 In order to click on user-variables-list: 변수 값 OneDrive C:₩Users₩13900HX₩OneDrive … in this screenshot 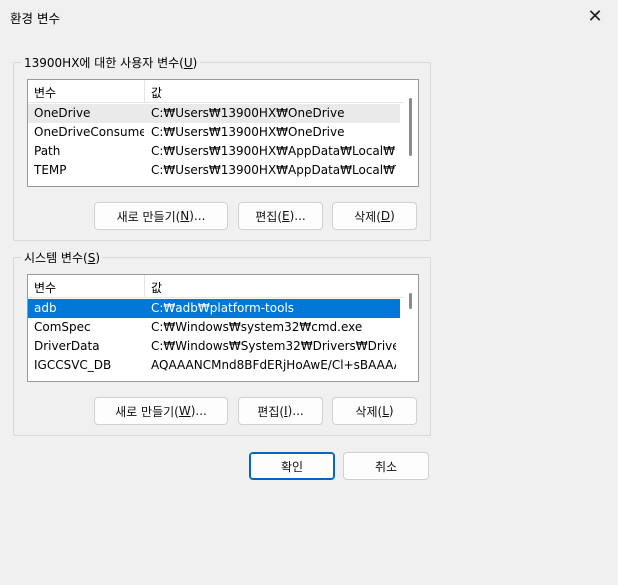, I will do `click(223, 133)`.